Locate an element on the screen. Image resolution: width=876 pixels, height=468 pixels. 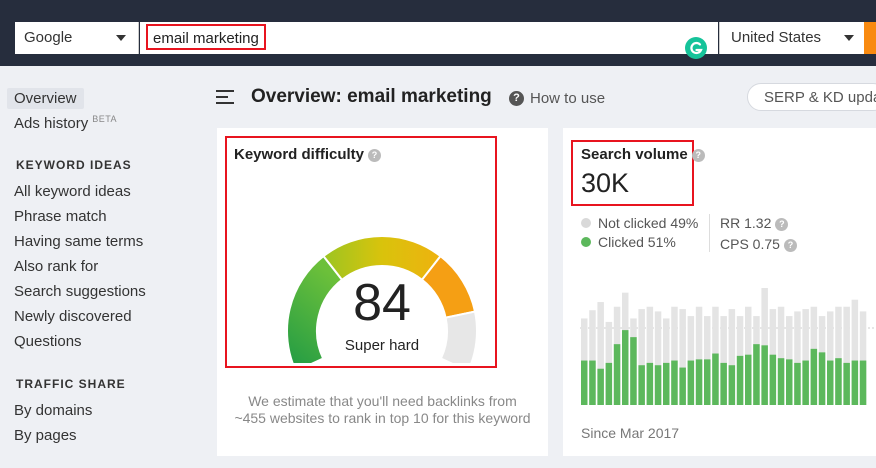
keyword-query-text: email marketing is located at coordinates (206, 37).